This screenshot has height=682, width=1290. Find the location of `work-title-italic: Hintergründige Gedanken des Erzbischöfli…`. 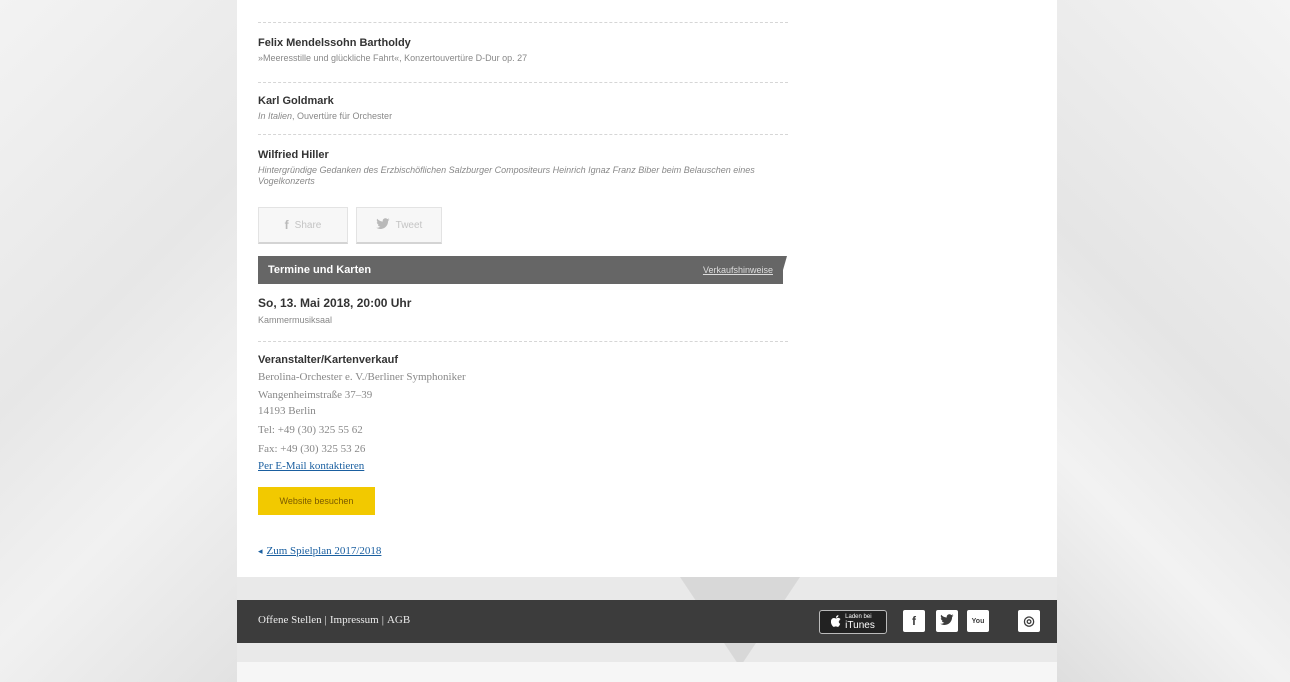

work-title-italic: Hintergründige Gedanken des Erzbischöfli… is located at coordinates (506, 175).